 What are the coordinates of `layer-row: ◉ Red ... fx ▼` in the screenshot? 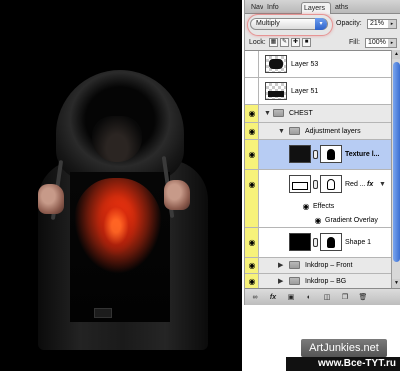 It's located at (318, 185).